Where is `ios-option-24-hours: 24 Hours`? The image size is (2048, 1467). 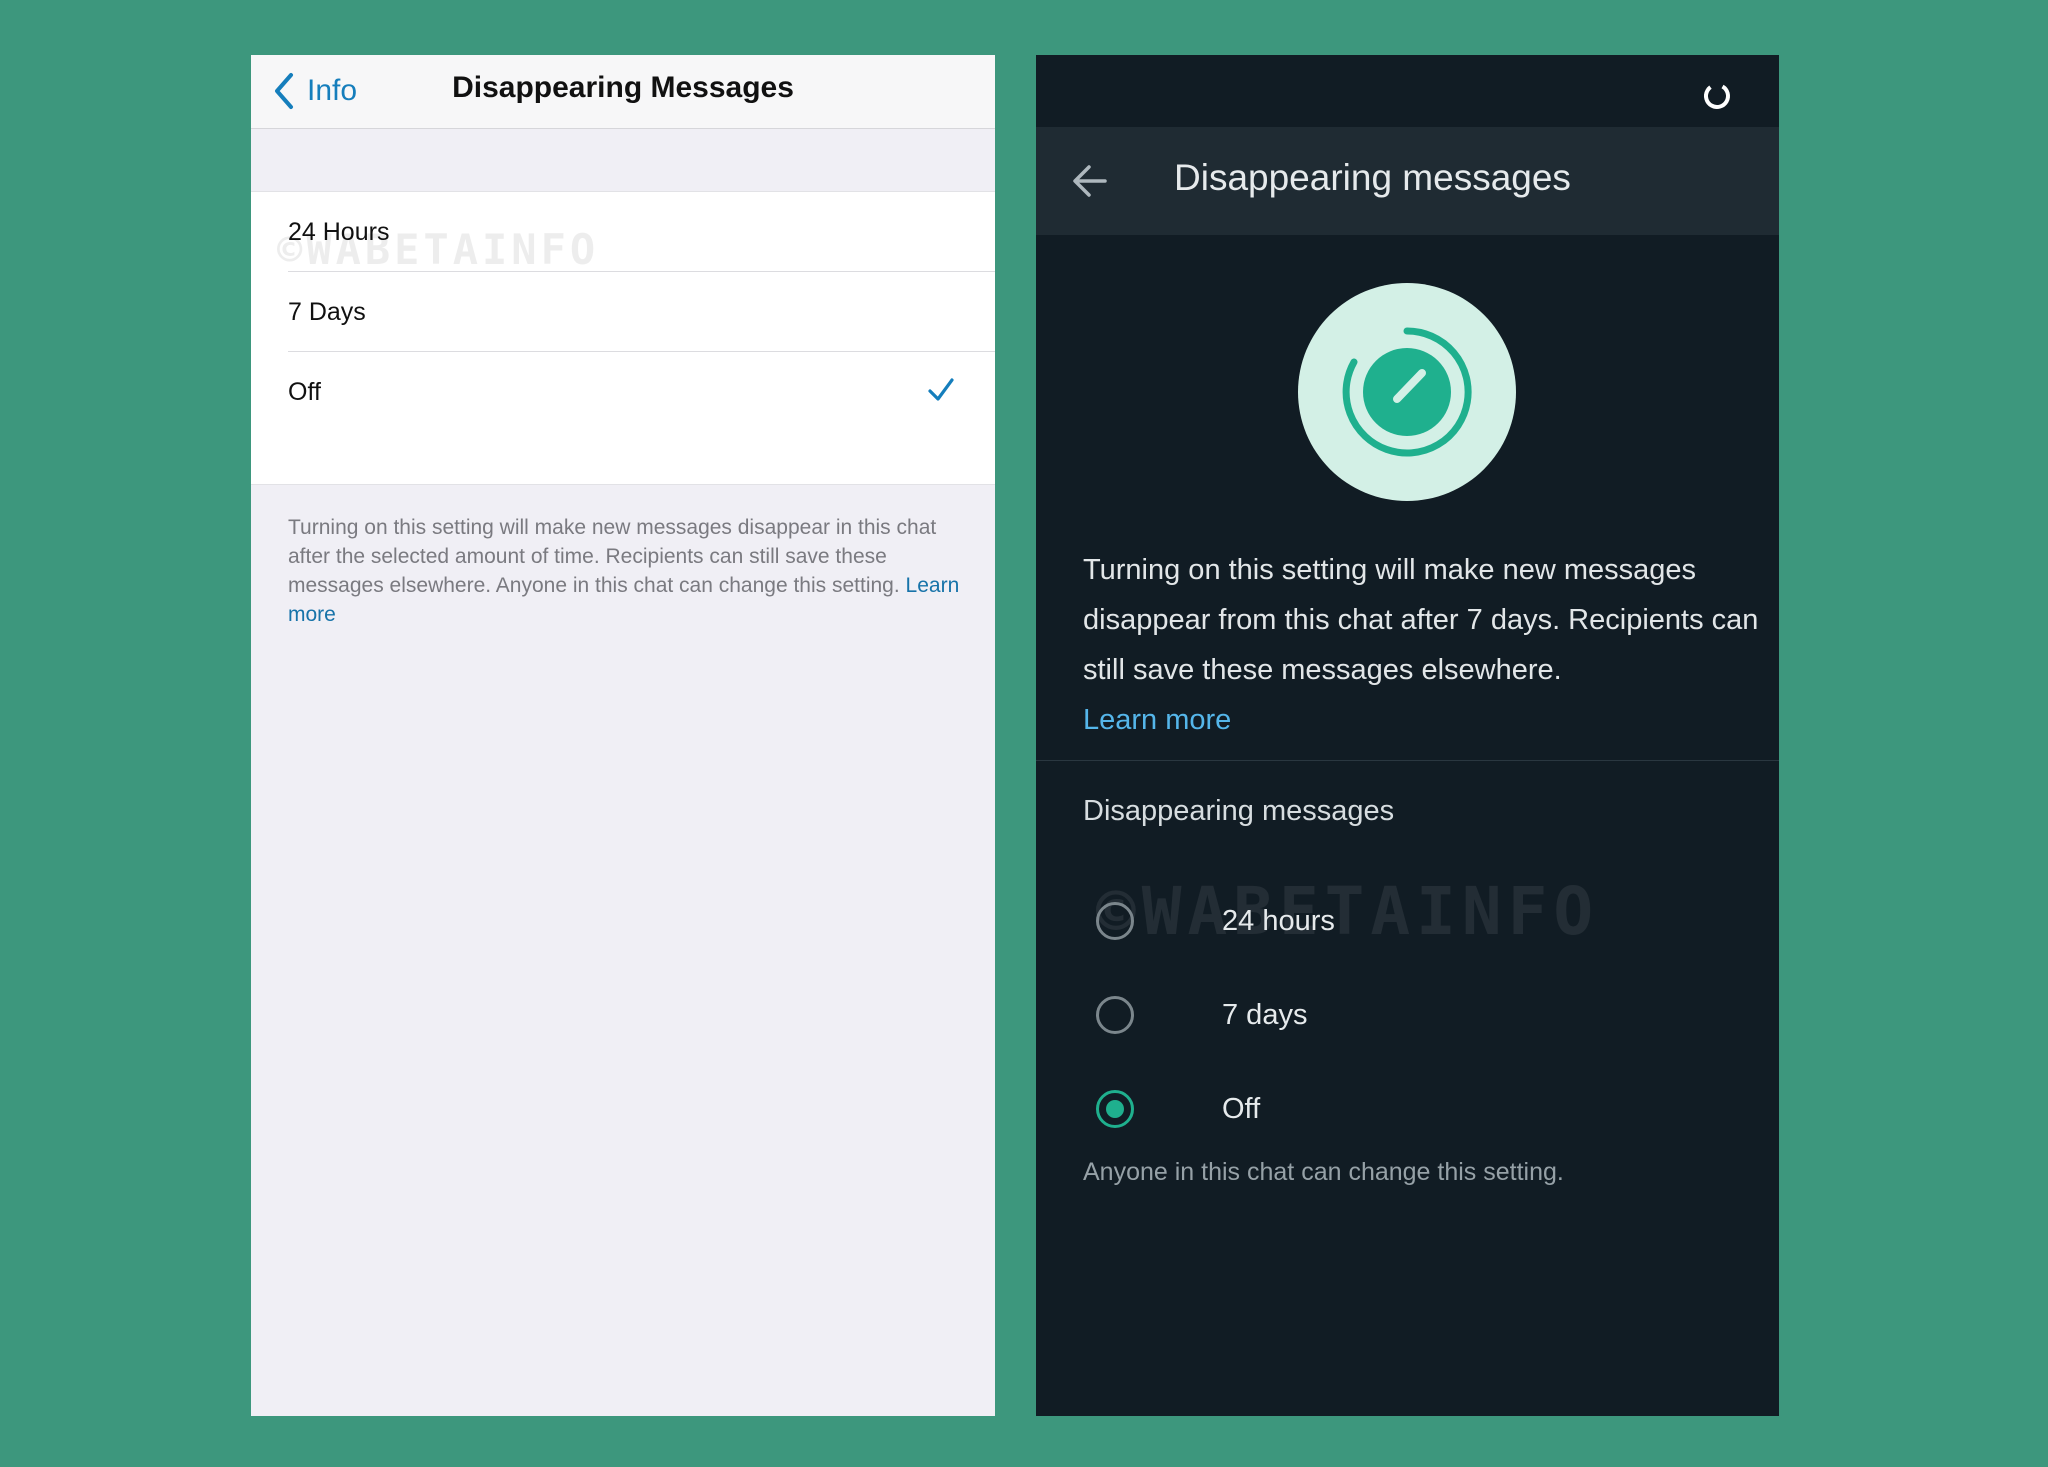 ios-option-24-hours: 24 Hours is located at coordinates (623, 232).